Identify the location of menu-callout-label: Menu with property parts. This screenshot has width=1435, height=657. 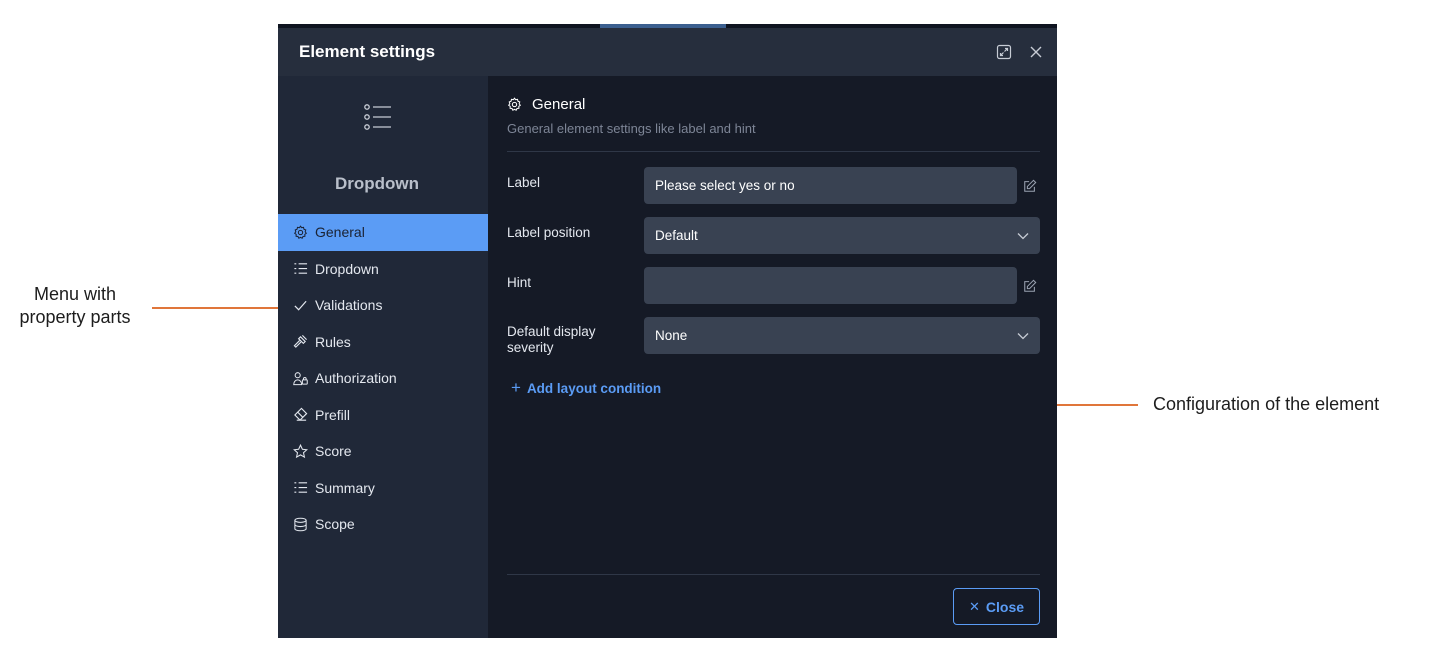
(75, 306).